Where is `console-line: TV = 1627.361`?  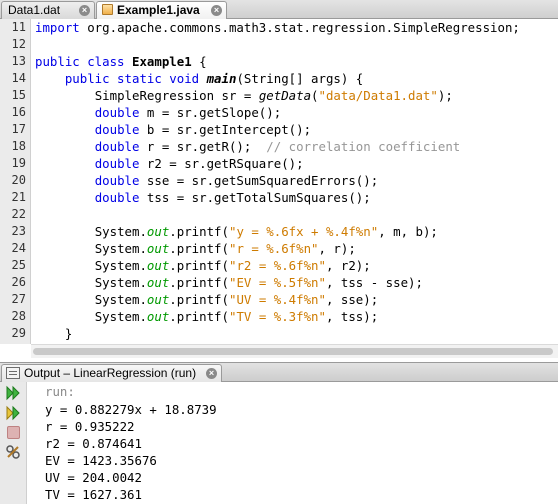
console-line: TV = 1627.361 is located at coordinates (93, 494).